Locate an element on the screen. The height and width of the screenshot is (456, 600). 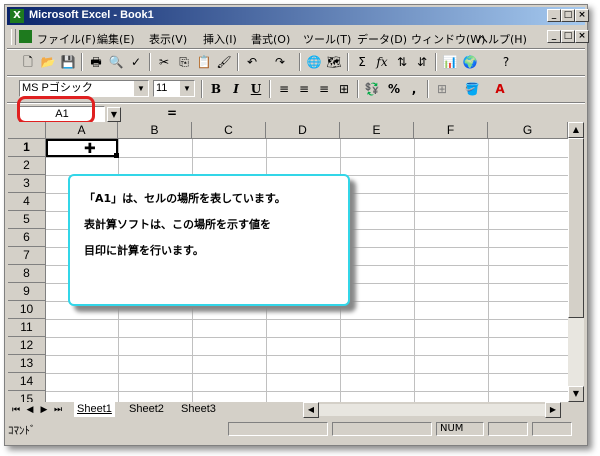
currency-icon: 💱 is located at coordinates (372, 89).